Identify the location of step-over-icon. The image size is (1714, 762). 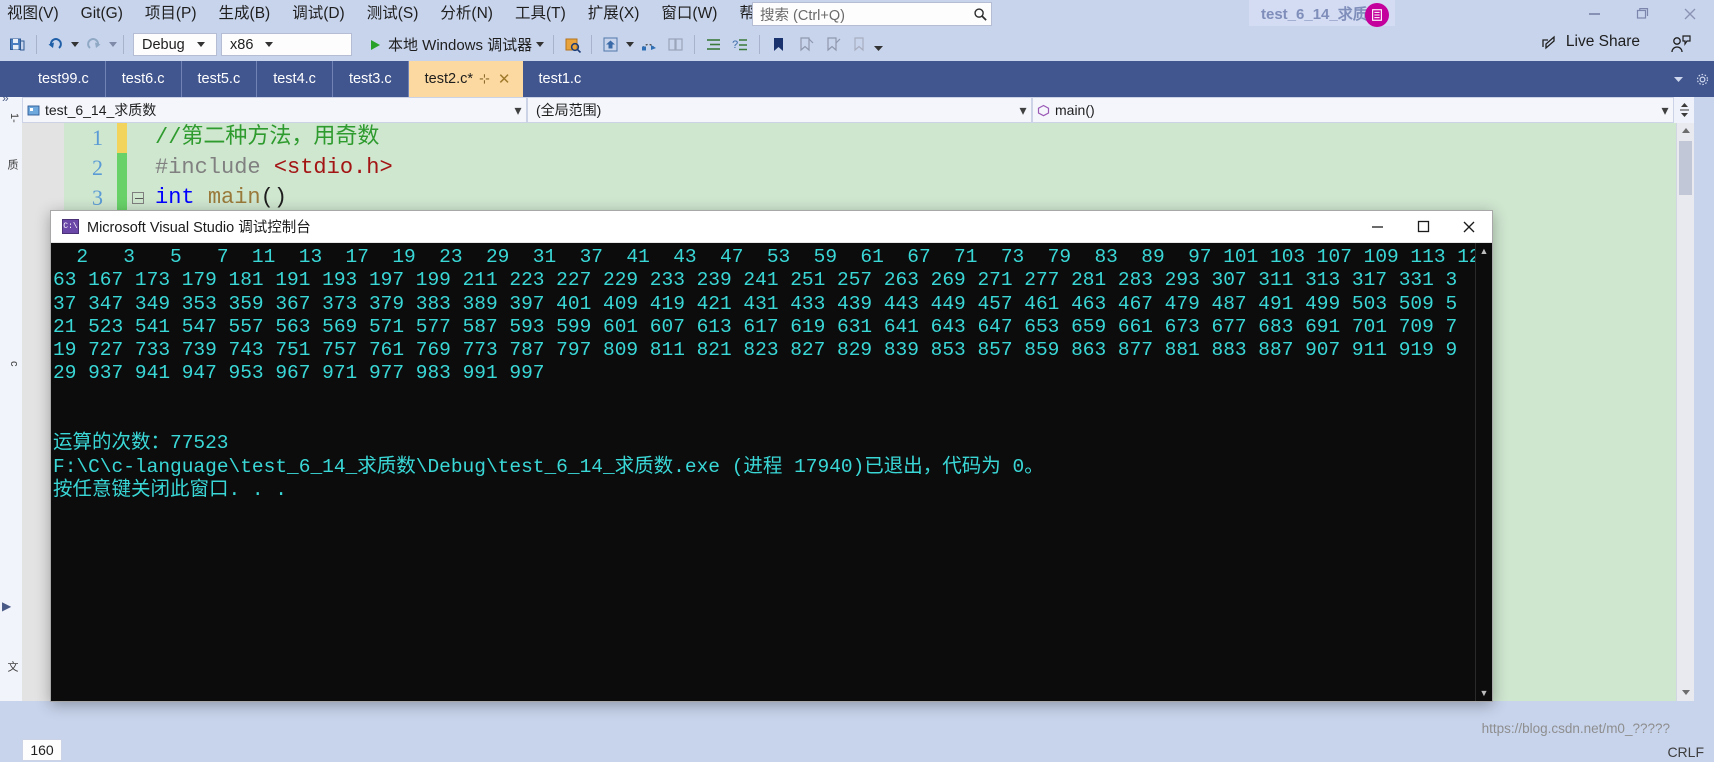
(648, 44).